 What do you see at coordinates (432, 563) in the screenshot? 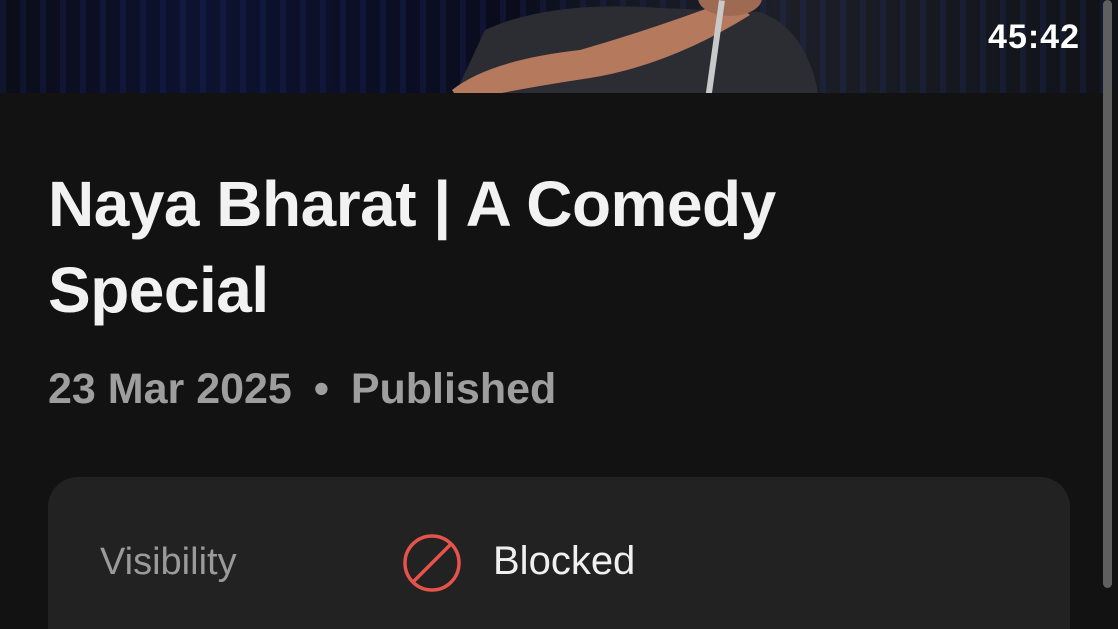
I see `blocked-icon` at bounding box center [432, 563].